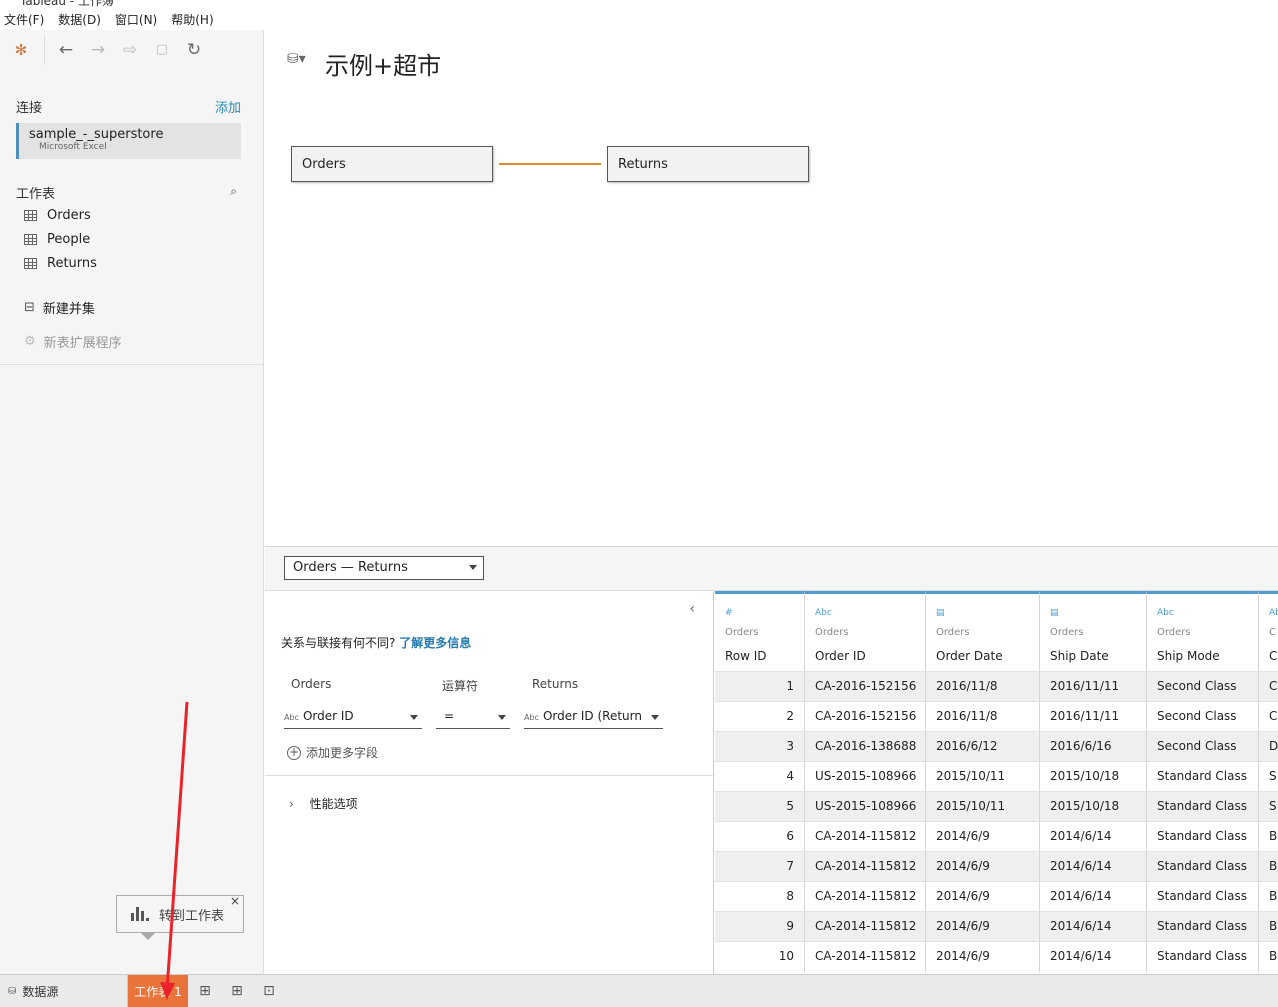 The height and width of the screenshot is (1007, 1278). I want to click on column-header: # Orders Row ID, so click(760, 631).